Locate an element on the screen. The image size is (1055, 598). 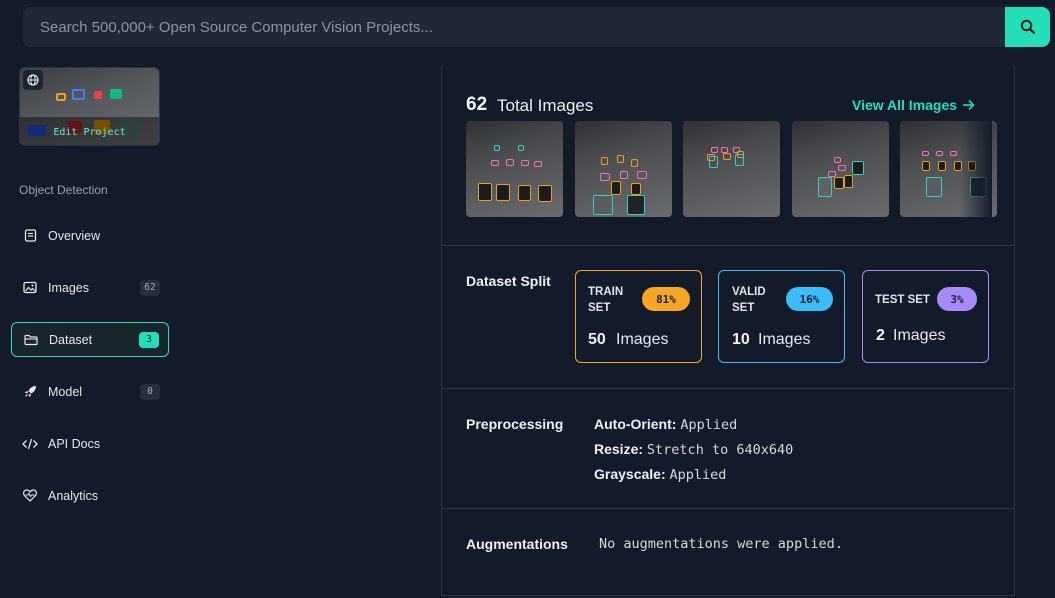
valid-images-label: Images is located at coordinates (784, 339).